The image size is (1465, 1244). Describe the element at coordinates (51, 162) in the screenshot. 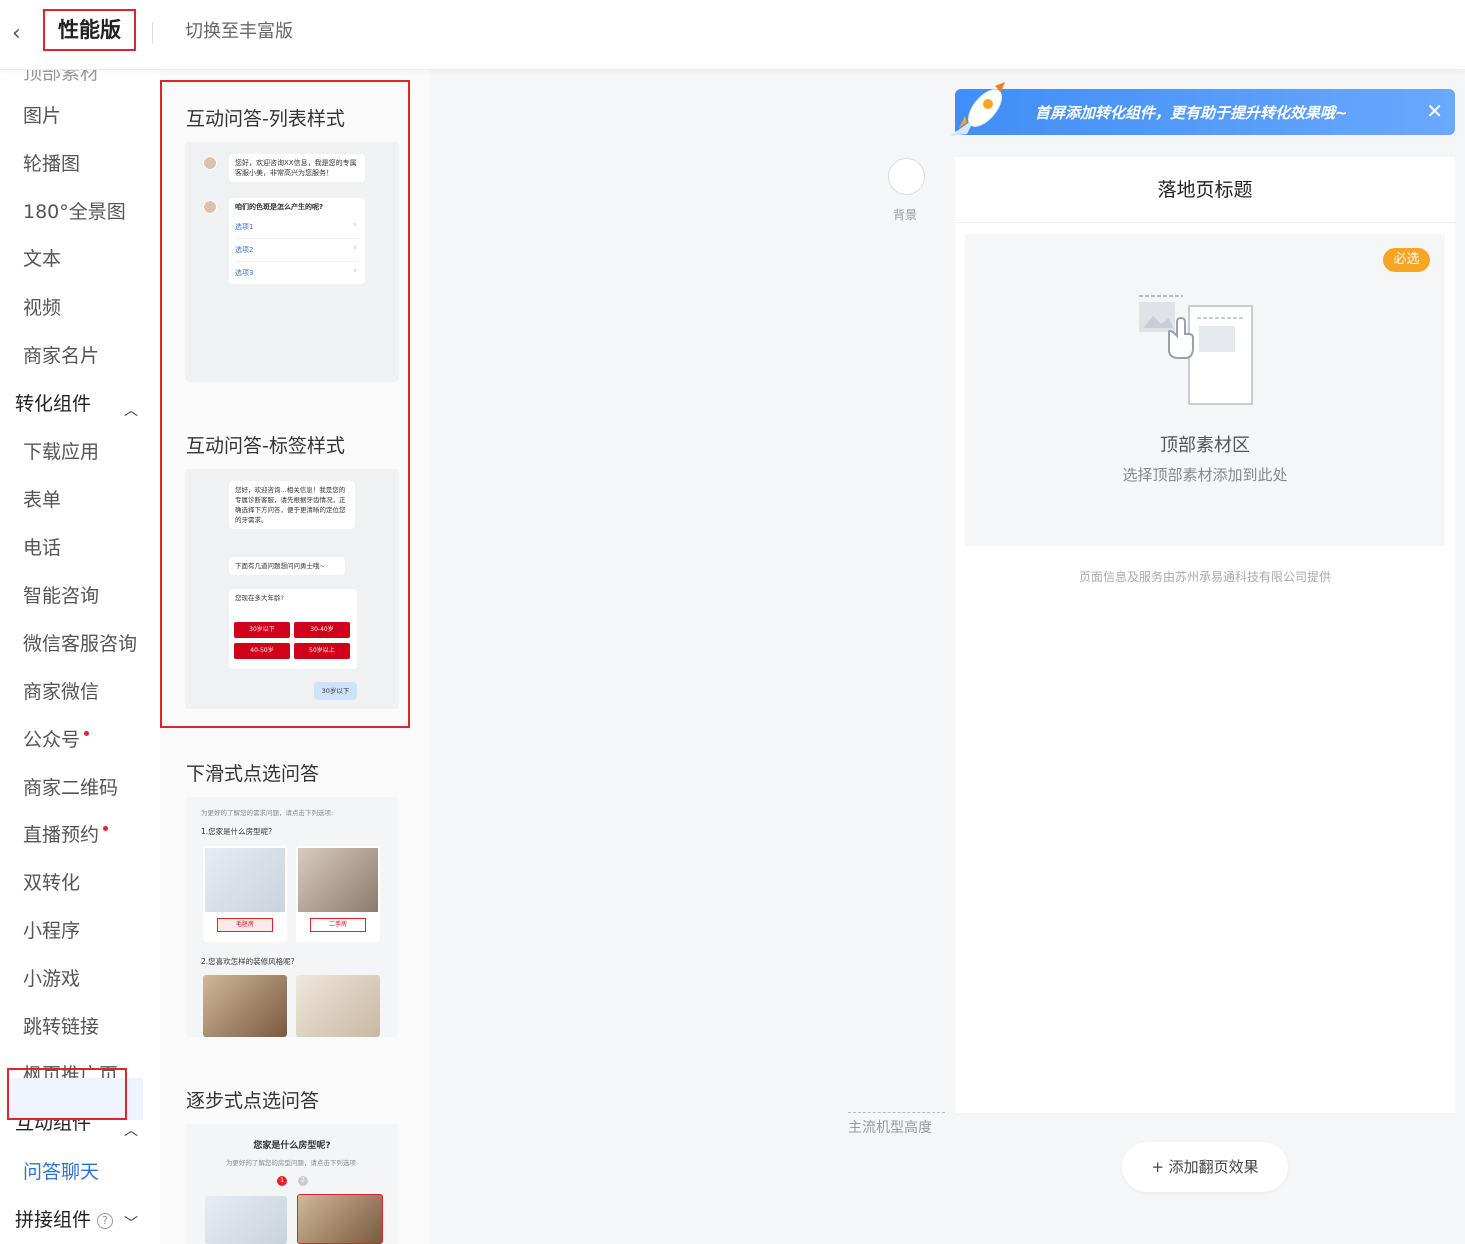

I see `sidebar-item-carousel: 轮播图` at that location.